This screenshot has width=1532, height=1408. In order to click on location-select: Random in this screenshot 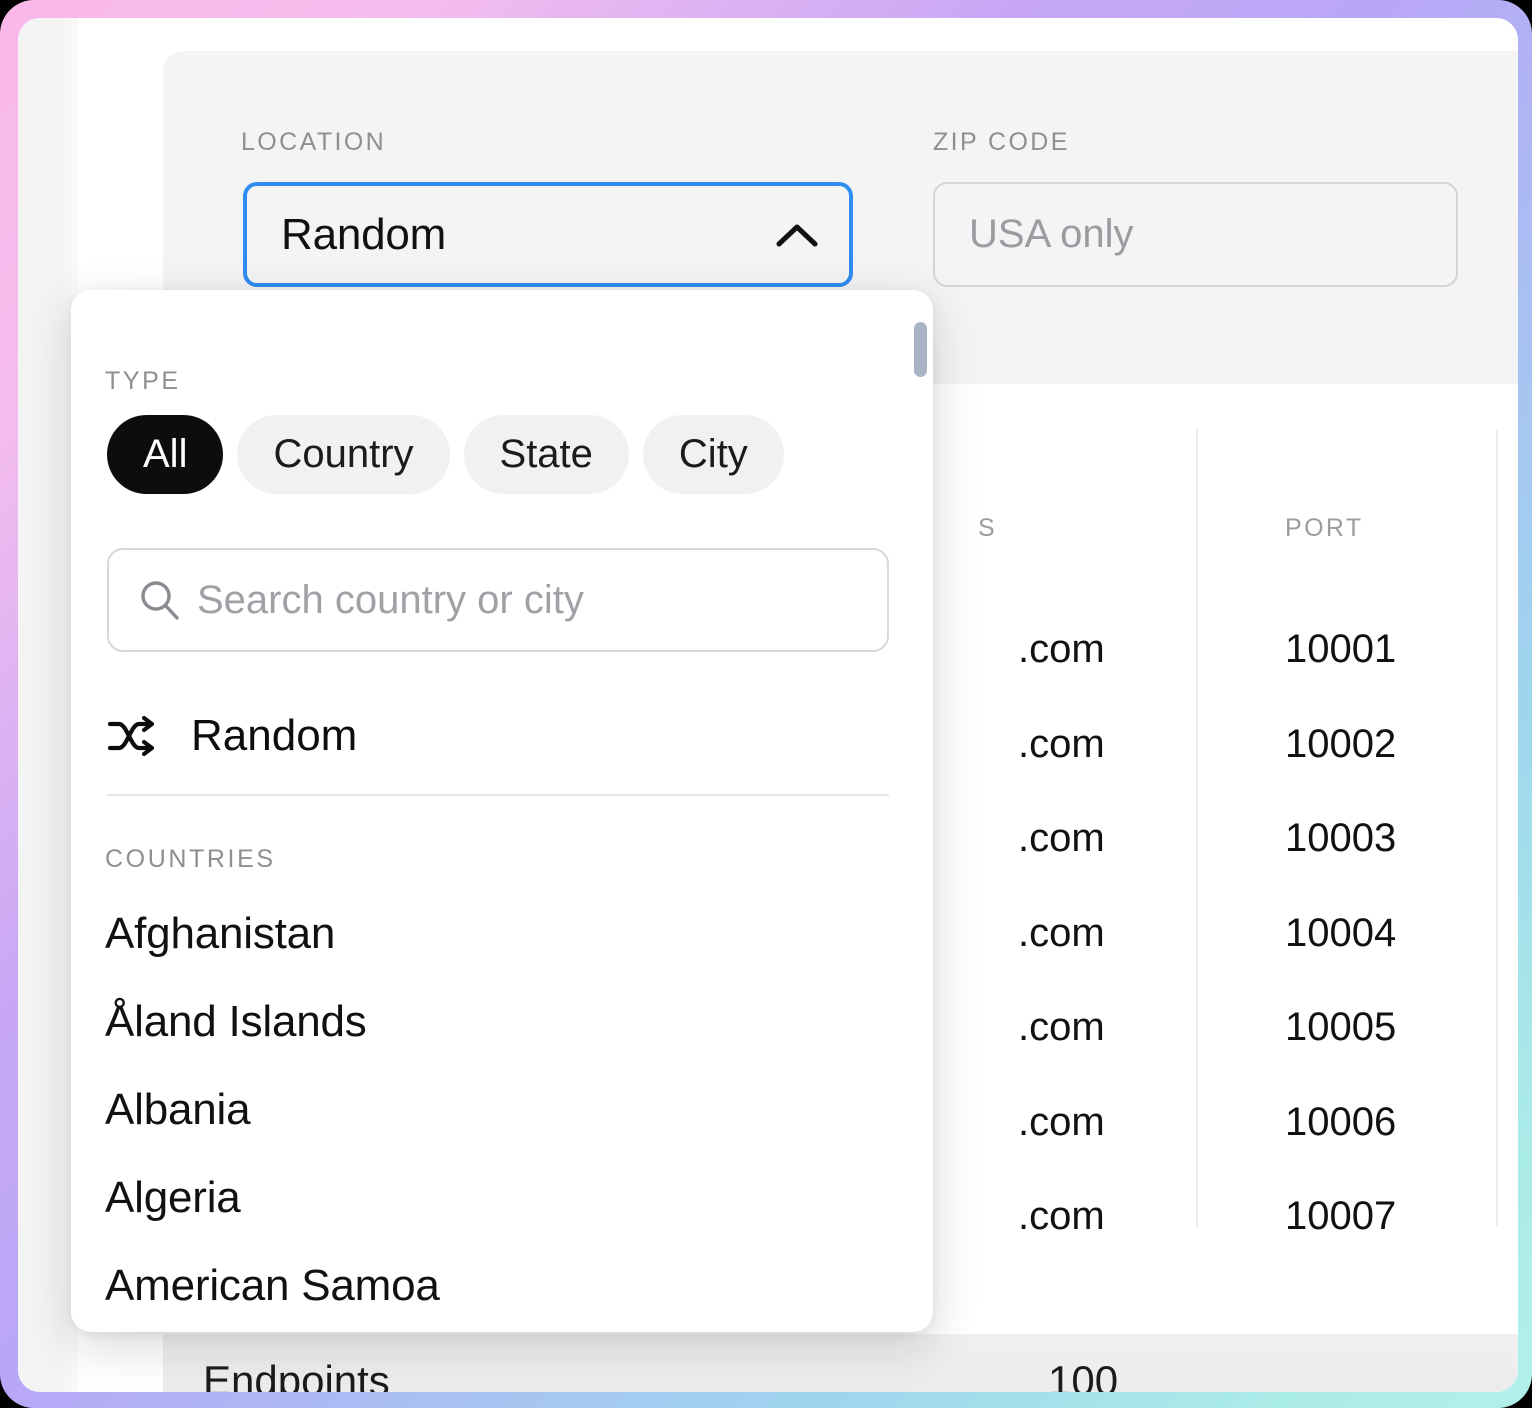, I will do `click(548, 234)`.